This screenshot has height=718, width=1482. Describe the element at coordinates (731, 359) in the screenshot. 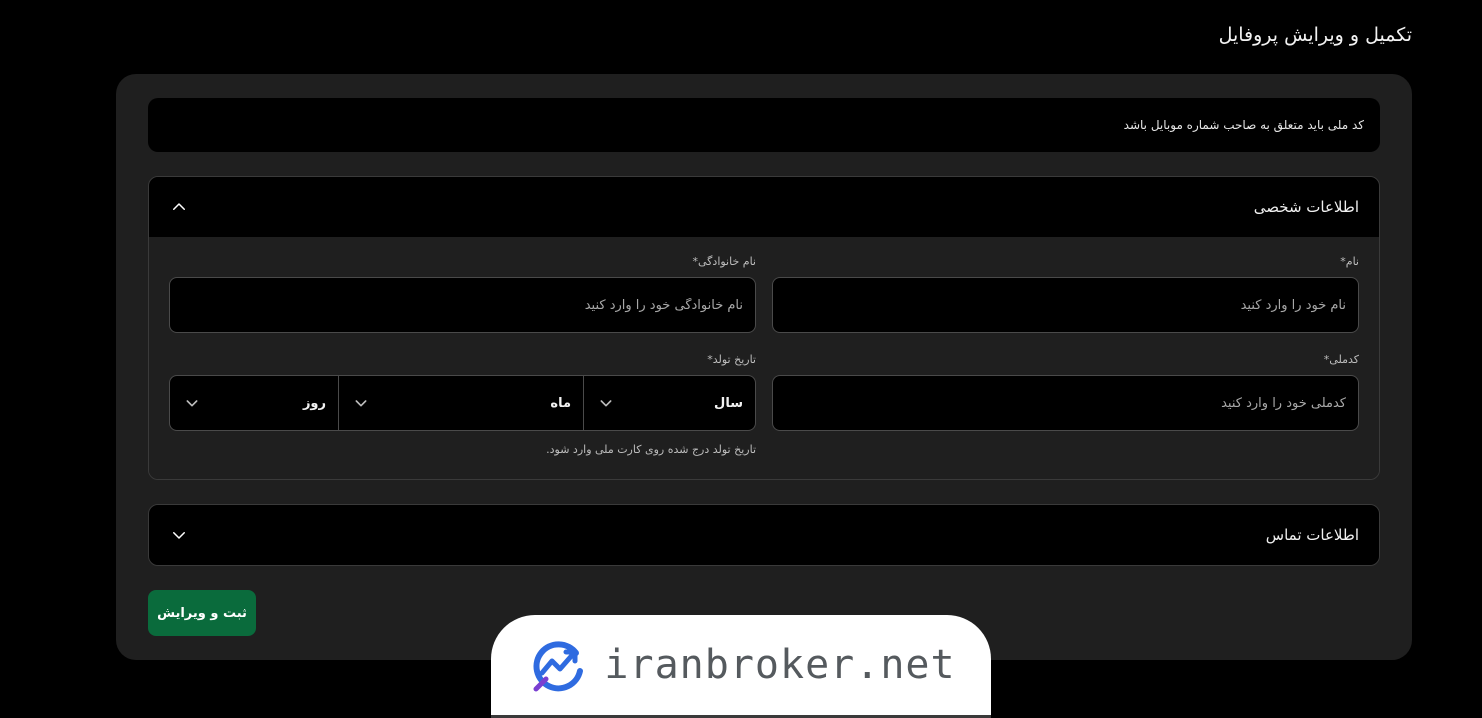

I see `birth-date-label: تاریخ تولد*` at that location.